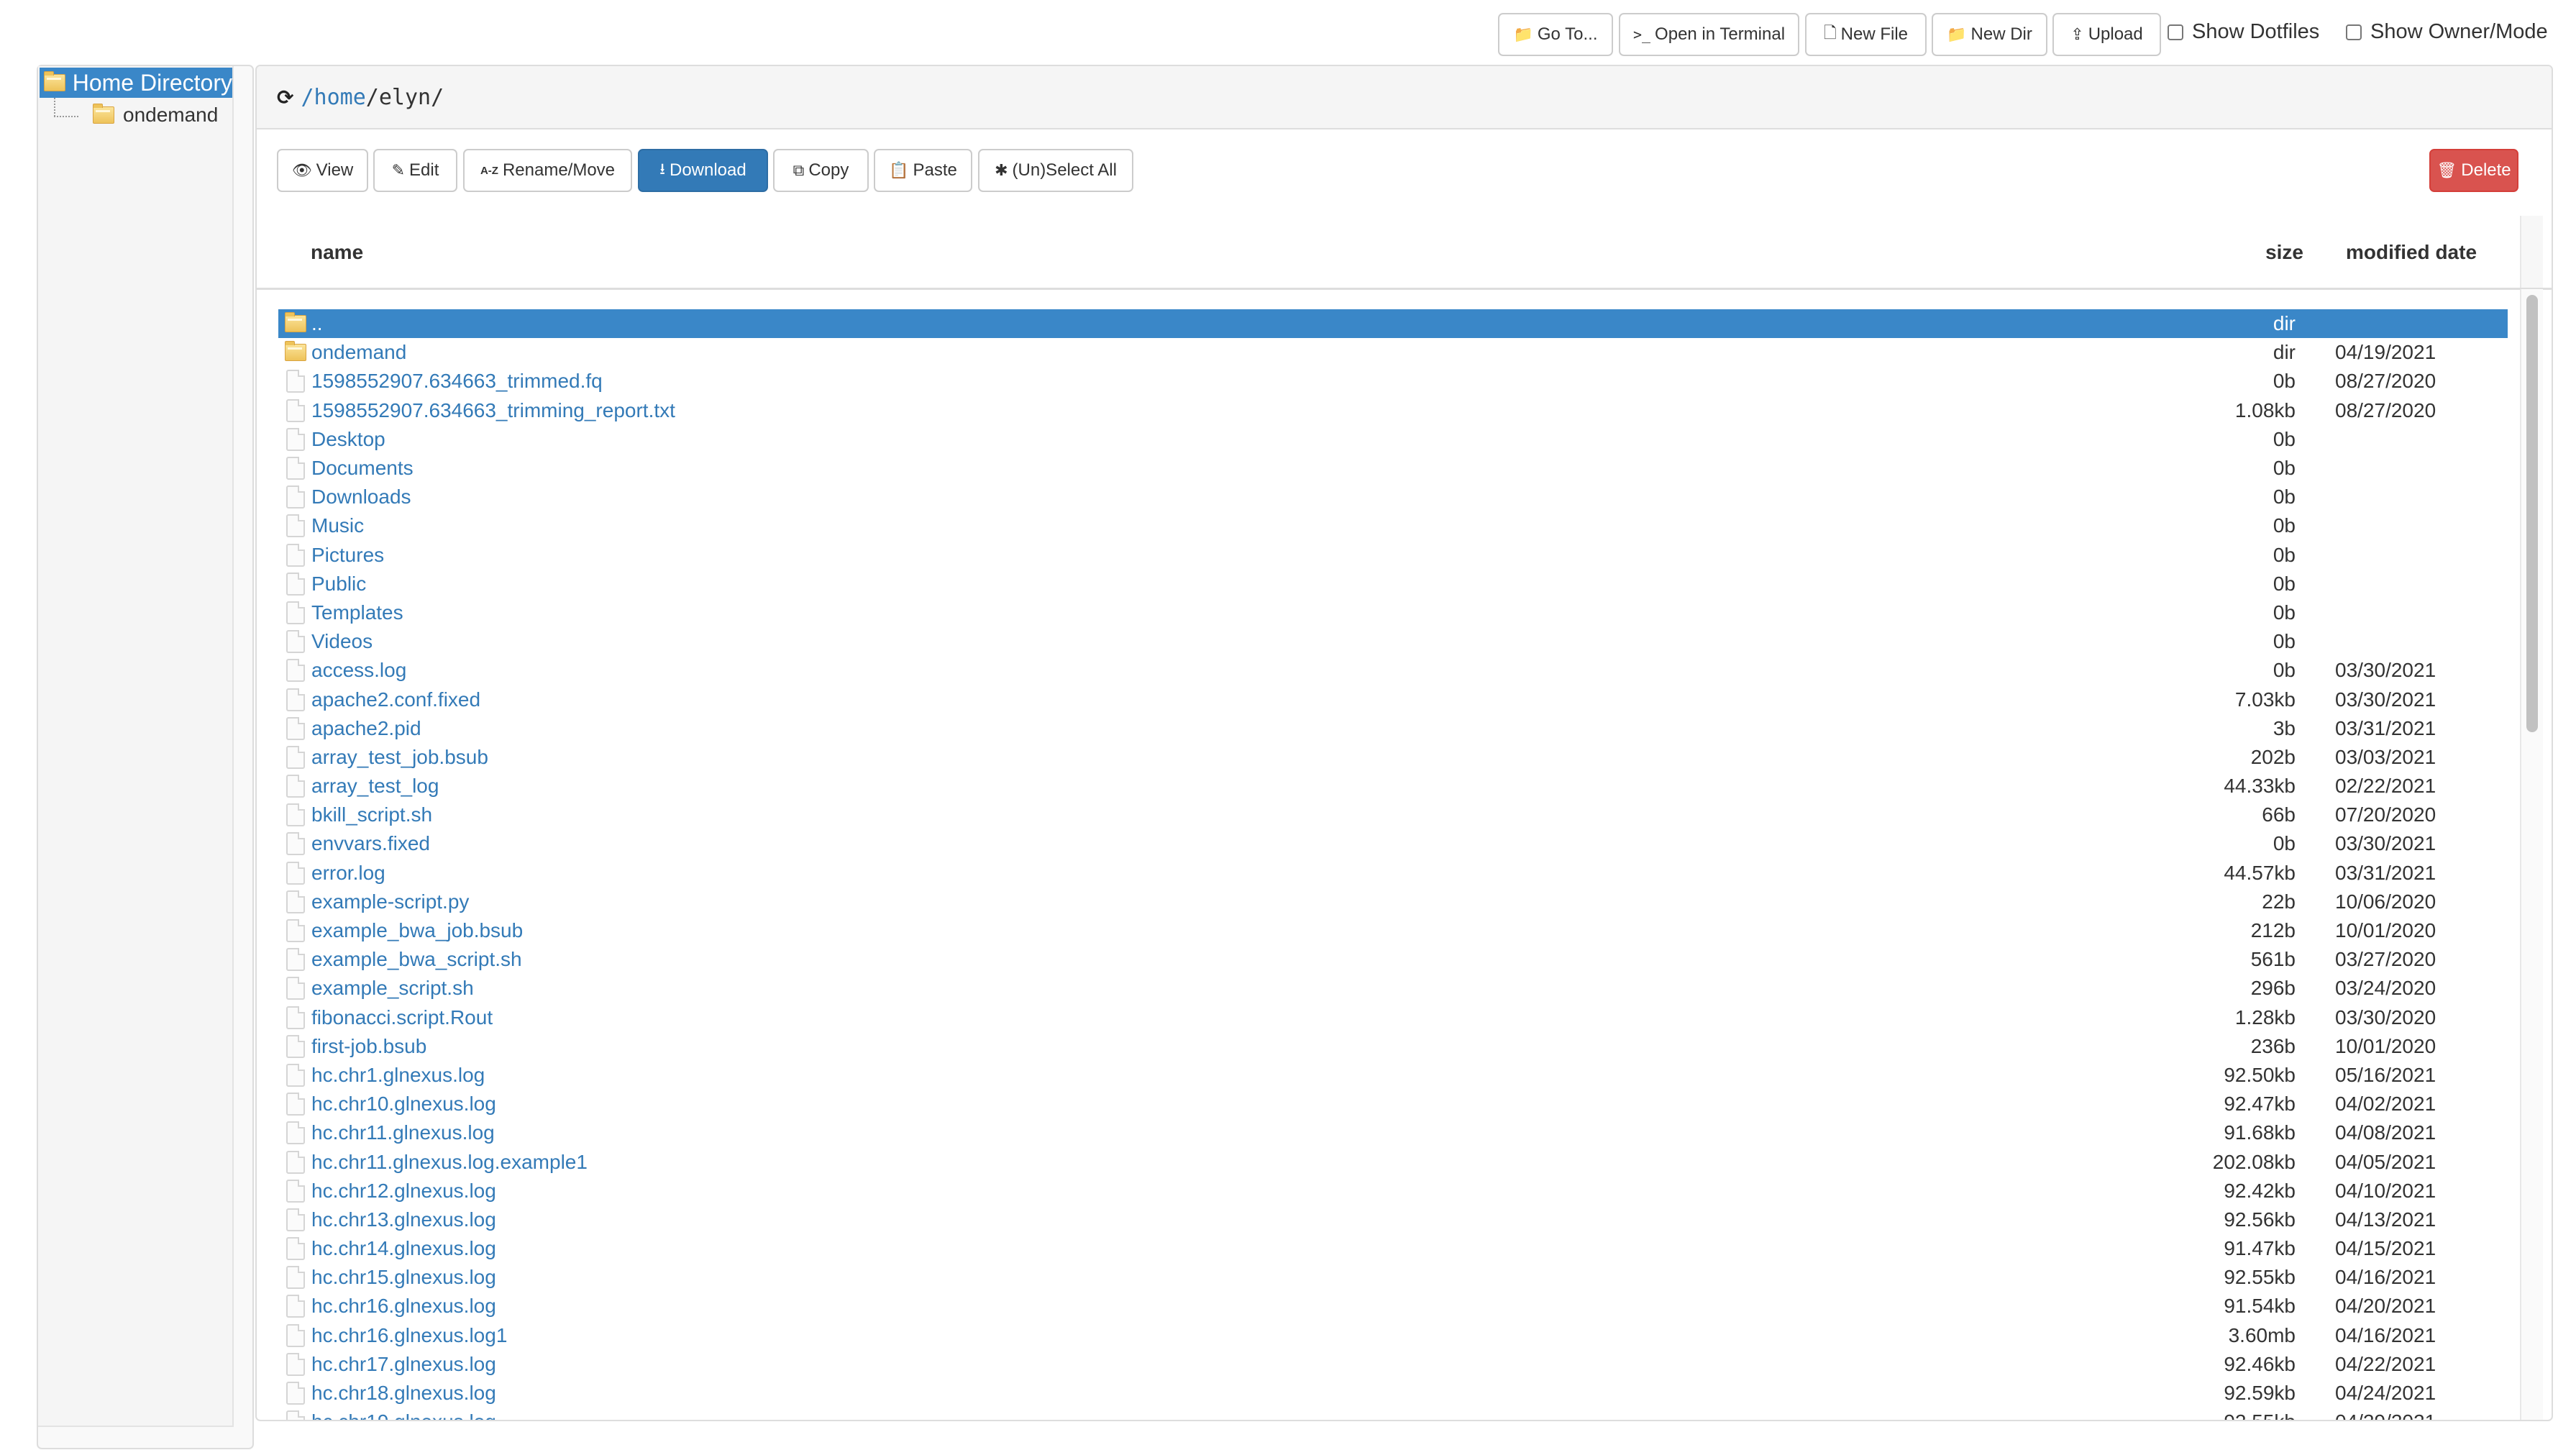 The width and height of the screenshot is (2576, 1450). I want to click on column-header-name: name, so click(337, 252).